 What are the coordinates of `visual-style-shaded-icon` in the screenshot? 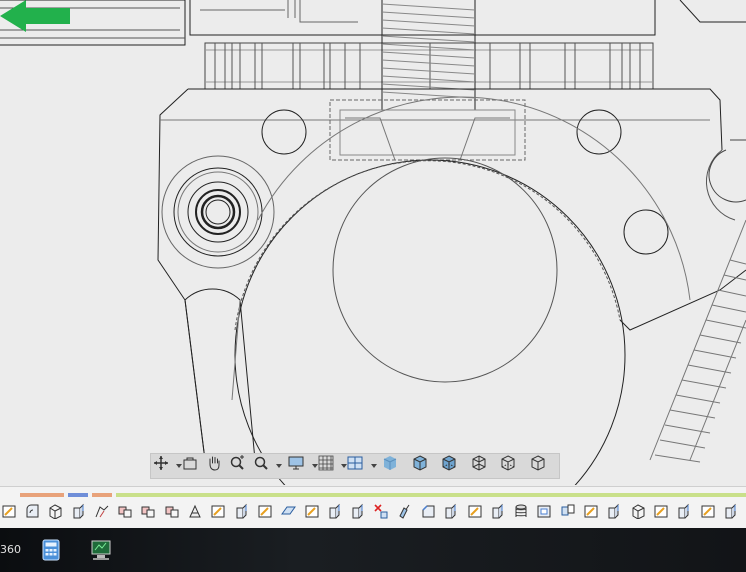 It's located at (390, 463).